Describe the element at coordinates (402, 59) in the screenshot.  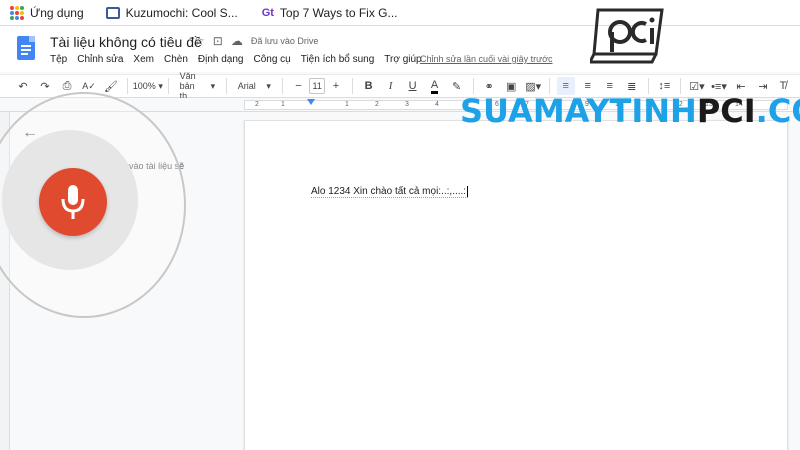
I see `menu-help: Trợ giúp` at that location.